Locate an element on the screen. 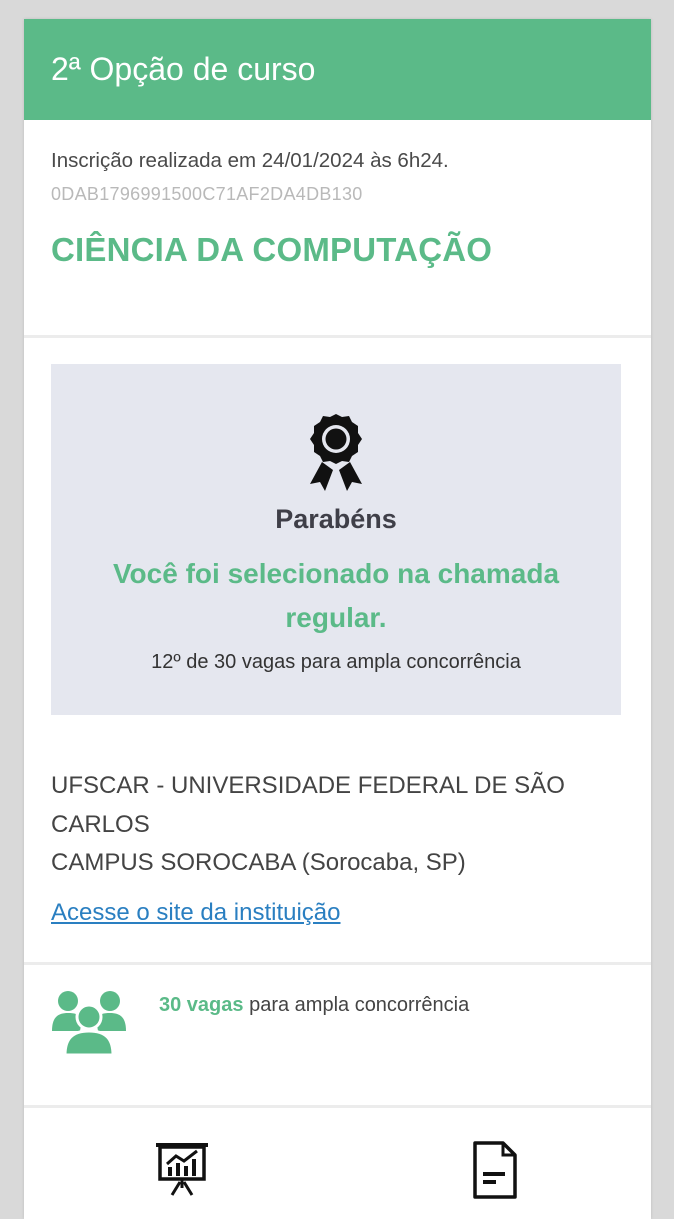  vacancies-label: para ampla concorrência is located at coordinates (356, 1005).